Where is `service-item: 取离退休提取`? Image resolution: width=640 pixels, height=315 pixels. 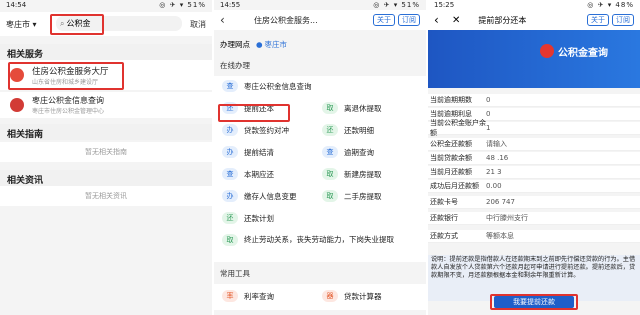 service-item: 取离退休提取 is located at coordinates (352, 108).